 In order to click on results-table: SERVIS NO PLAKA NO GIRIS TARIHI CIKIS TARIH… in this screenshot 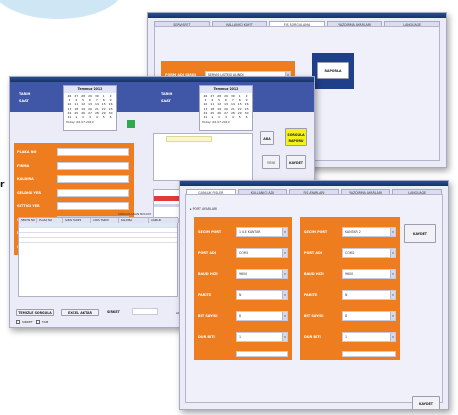, I will do `click(98, 257)`.